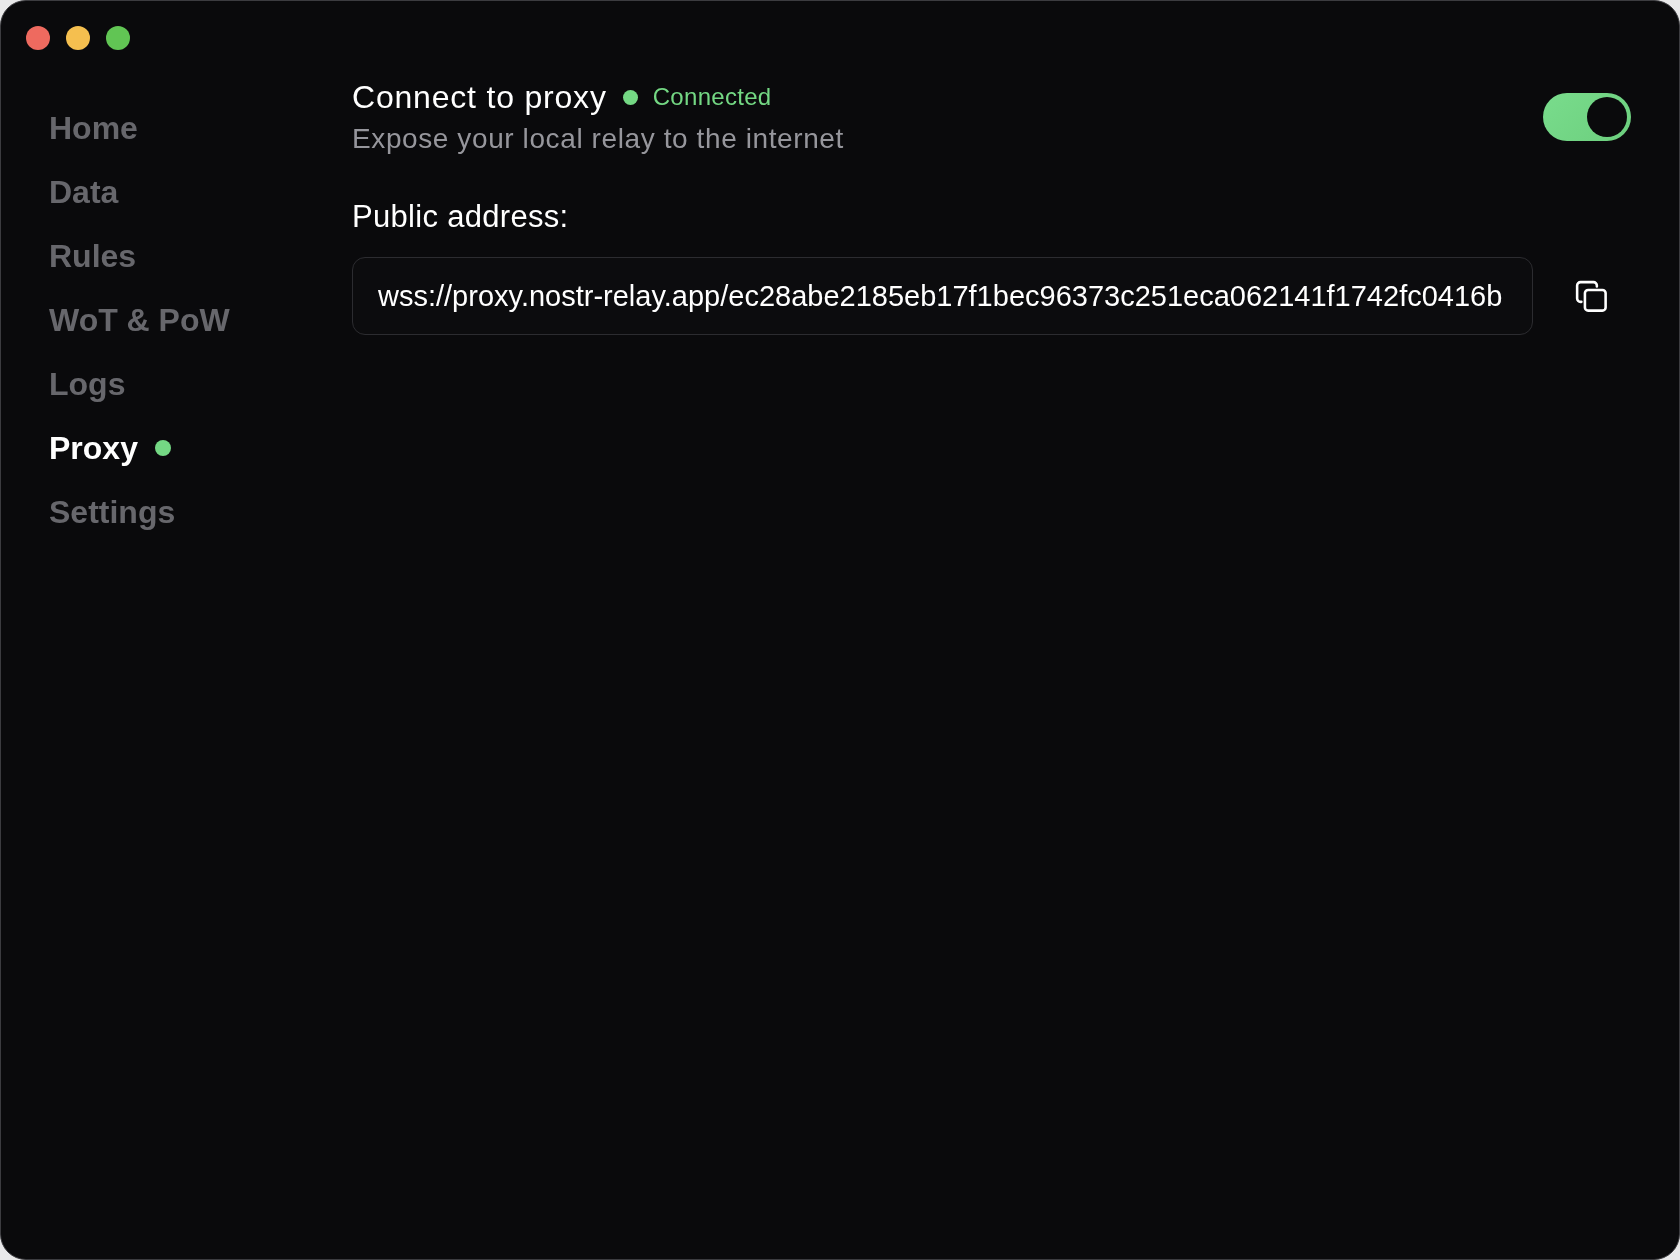 The image size is (1680, 1260). What do you see at coordinates (87, 384) in the screenshot?
I see `sidebar-item: Logs` at bounding box center [87, 384].